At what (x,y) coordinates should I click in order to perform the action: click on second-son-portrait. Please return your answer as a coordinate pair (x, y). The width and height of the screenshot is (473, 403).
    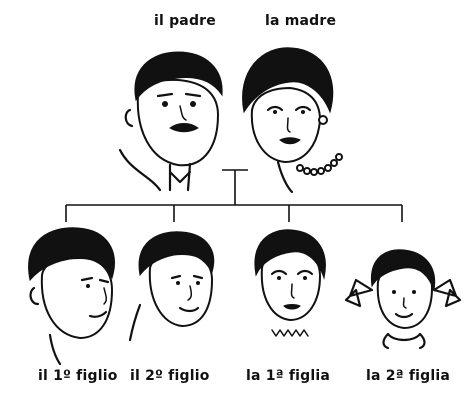
    Looking at the image, I should click on (171, 286).